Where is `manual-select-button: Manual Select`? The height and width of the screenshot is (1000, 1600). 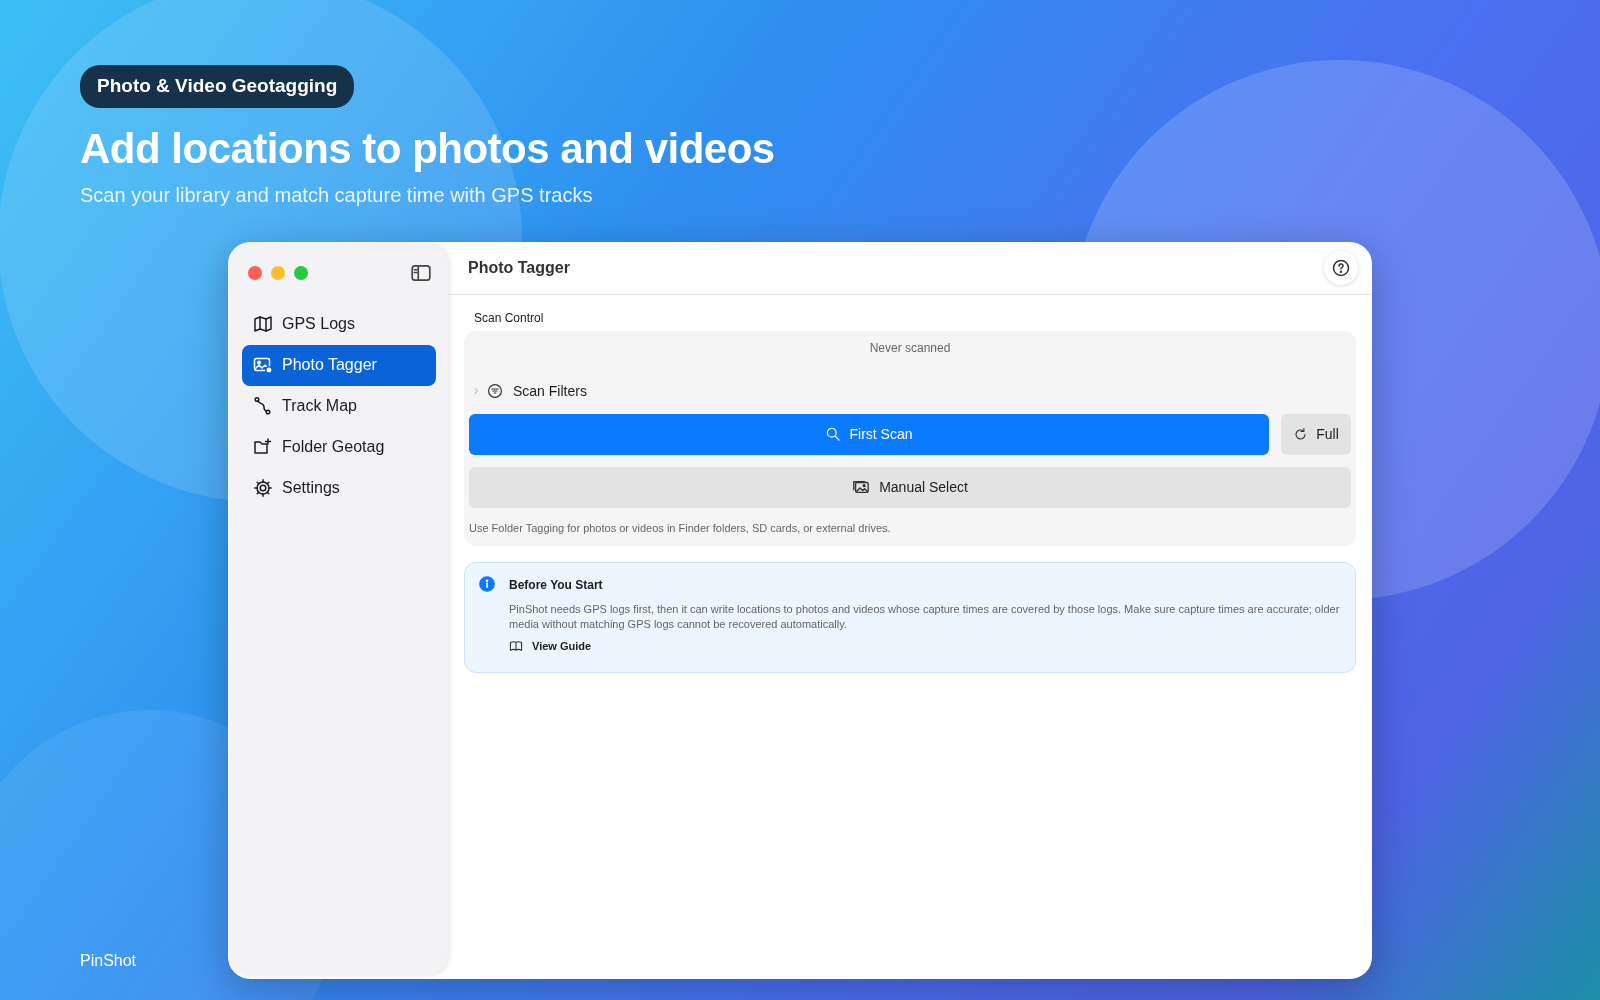
manual-select-button: Manual Select is located at coordinates (910, 487).